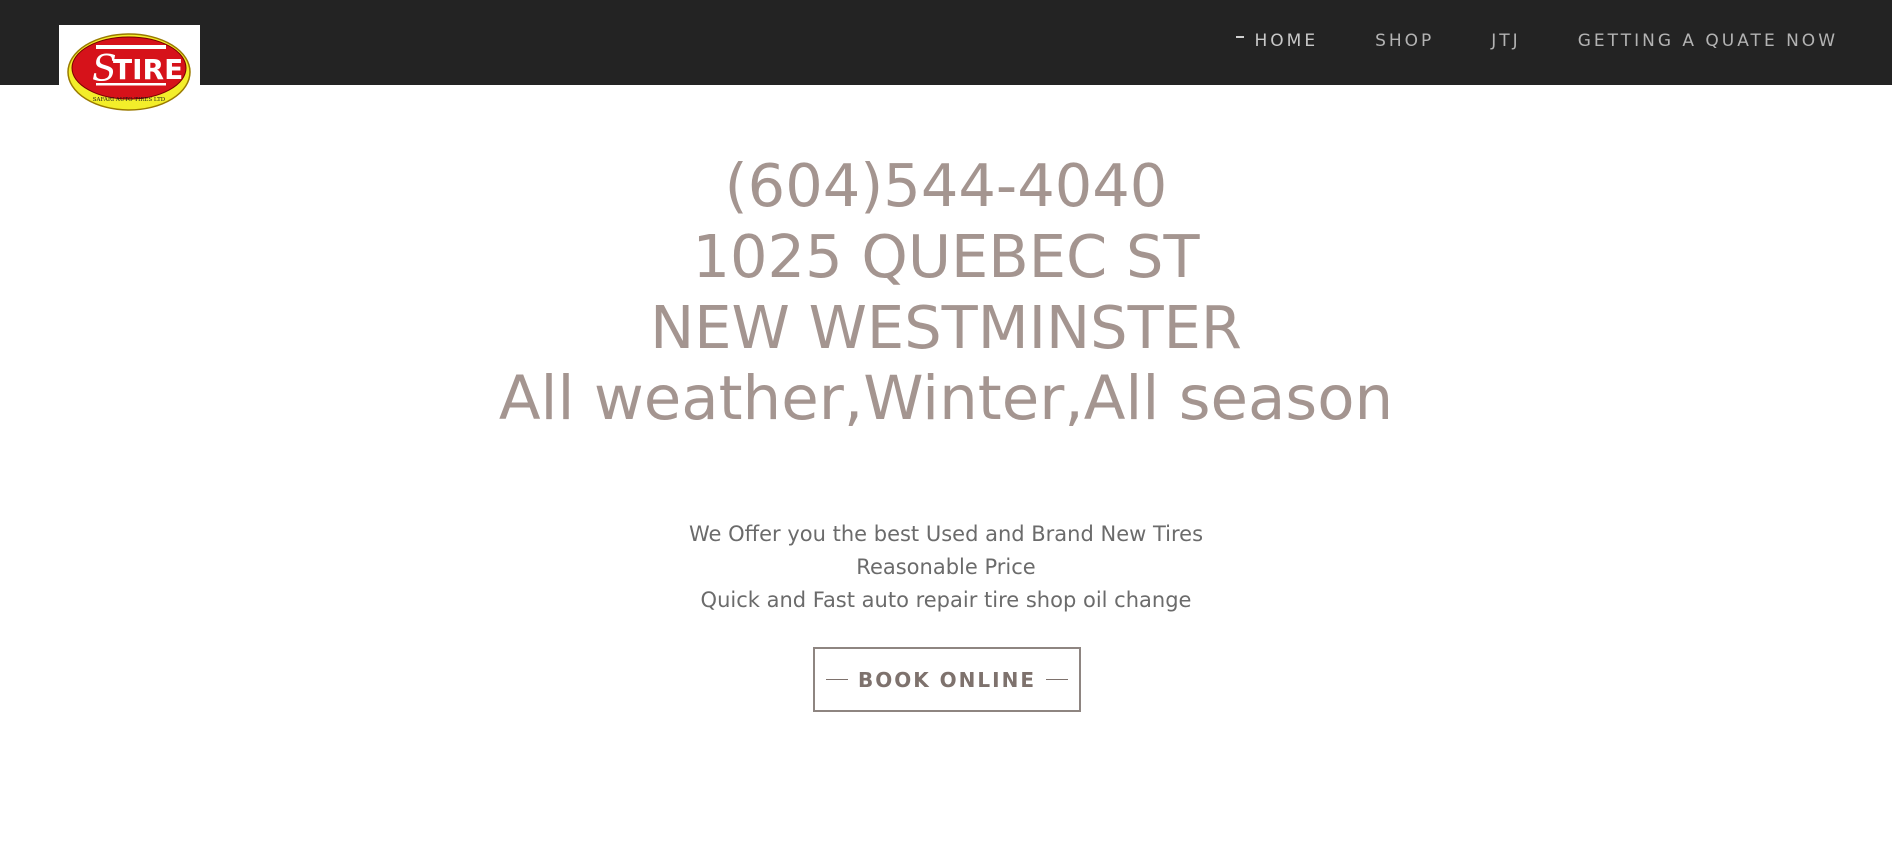  What do you see at coordinates (129, 100) in the screenshot?
I see `logo-subtext: SAFARI AUTO TIRES LTD` at bounding box center [129, 100].